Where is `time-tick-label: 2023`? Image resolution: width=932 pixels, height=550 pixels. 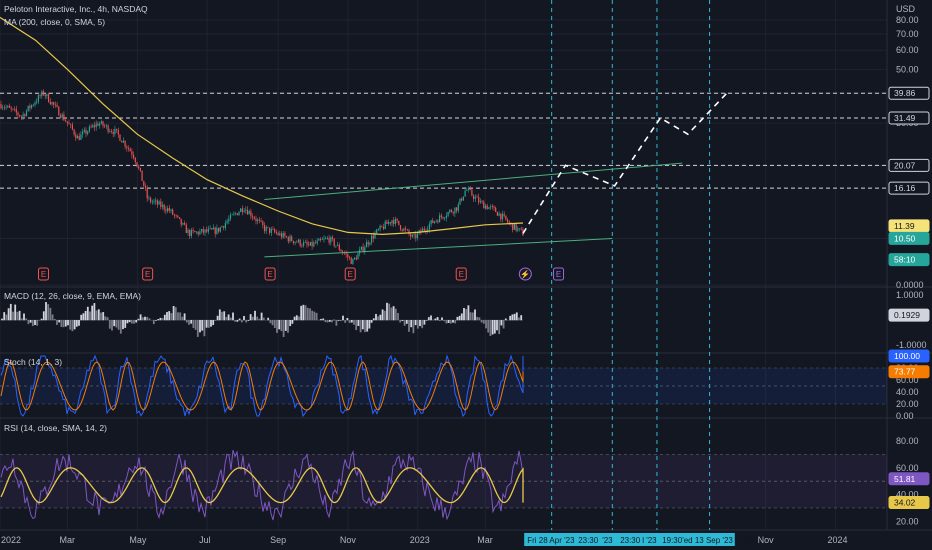 time-tick-label: 2023 is located at coordinates (420, 540).